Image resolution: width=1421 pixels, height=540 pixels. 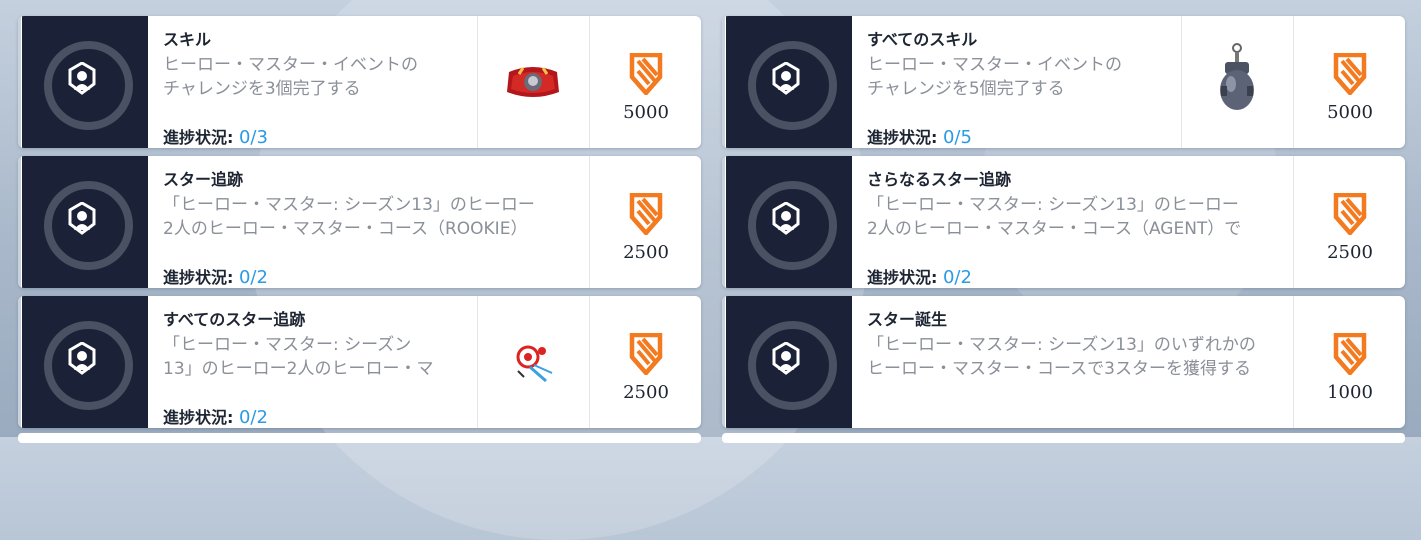 I want to click on challenge-progress: 進捗状況: 0/3, so click(x=215, y=137).